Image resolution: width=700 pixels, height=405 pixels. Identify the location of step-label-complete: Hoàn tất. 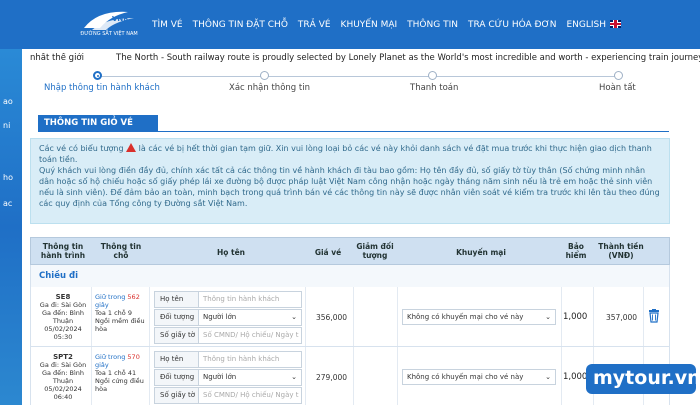
(617, 88).